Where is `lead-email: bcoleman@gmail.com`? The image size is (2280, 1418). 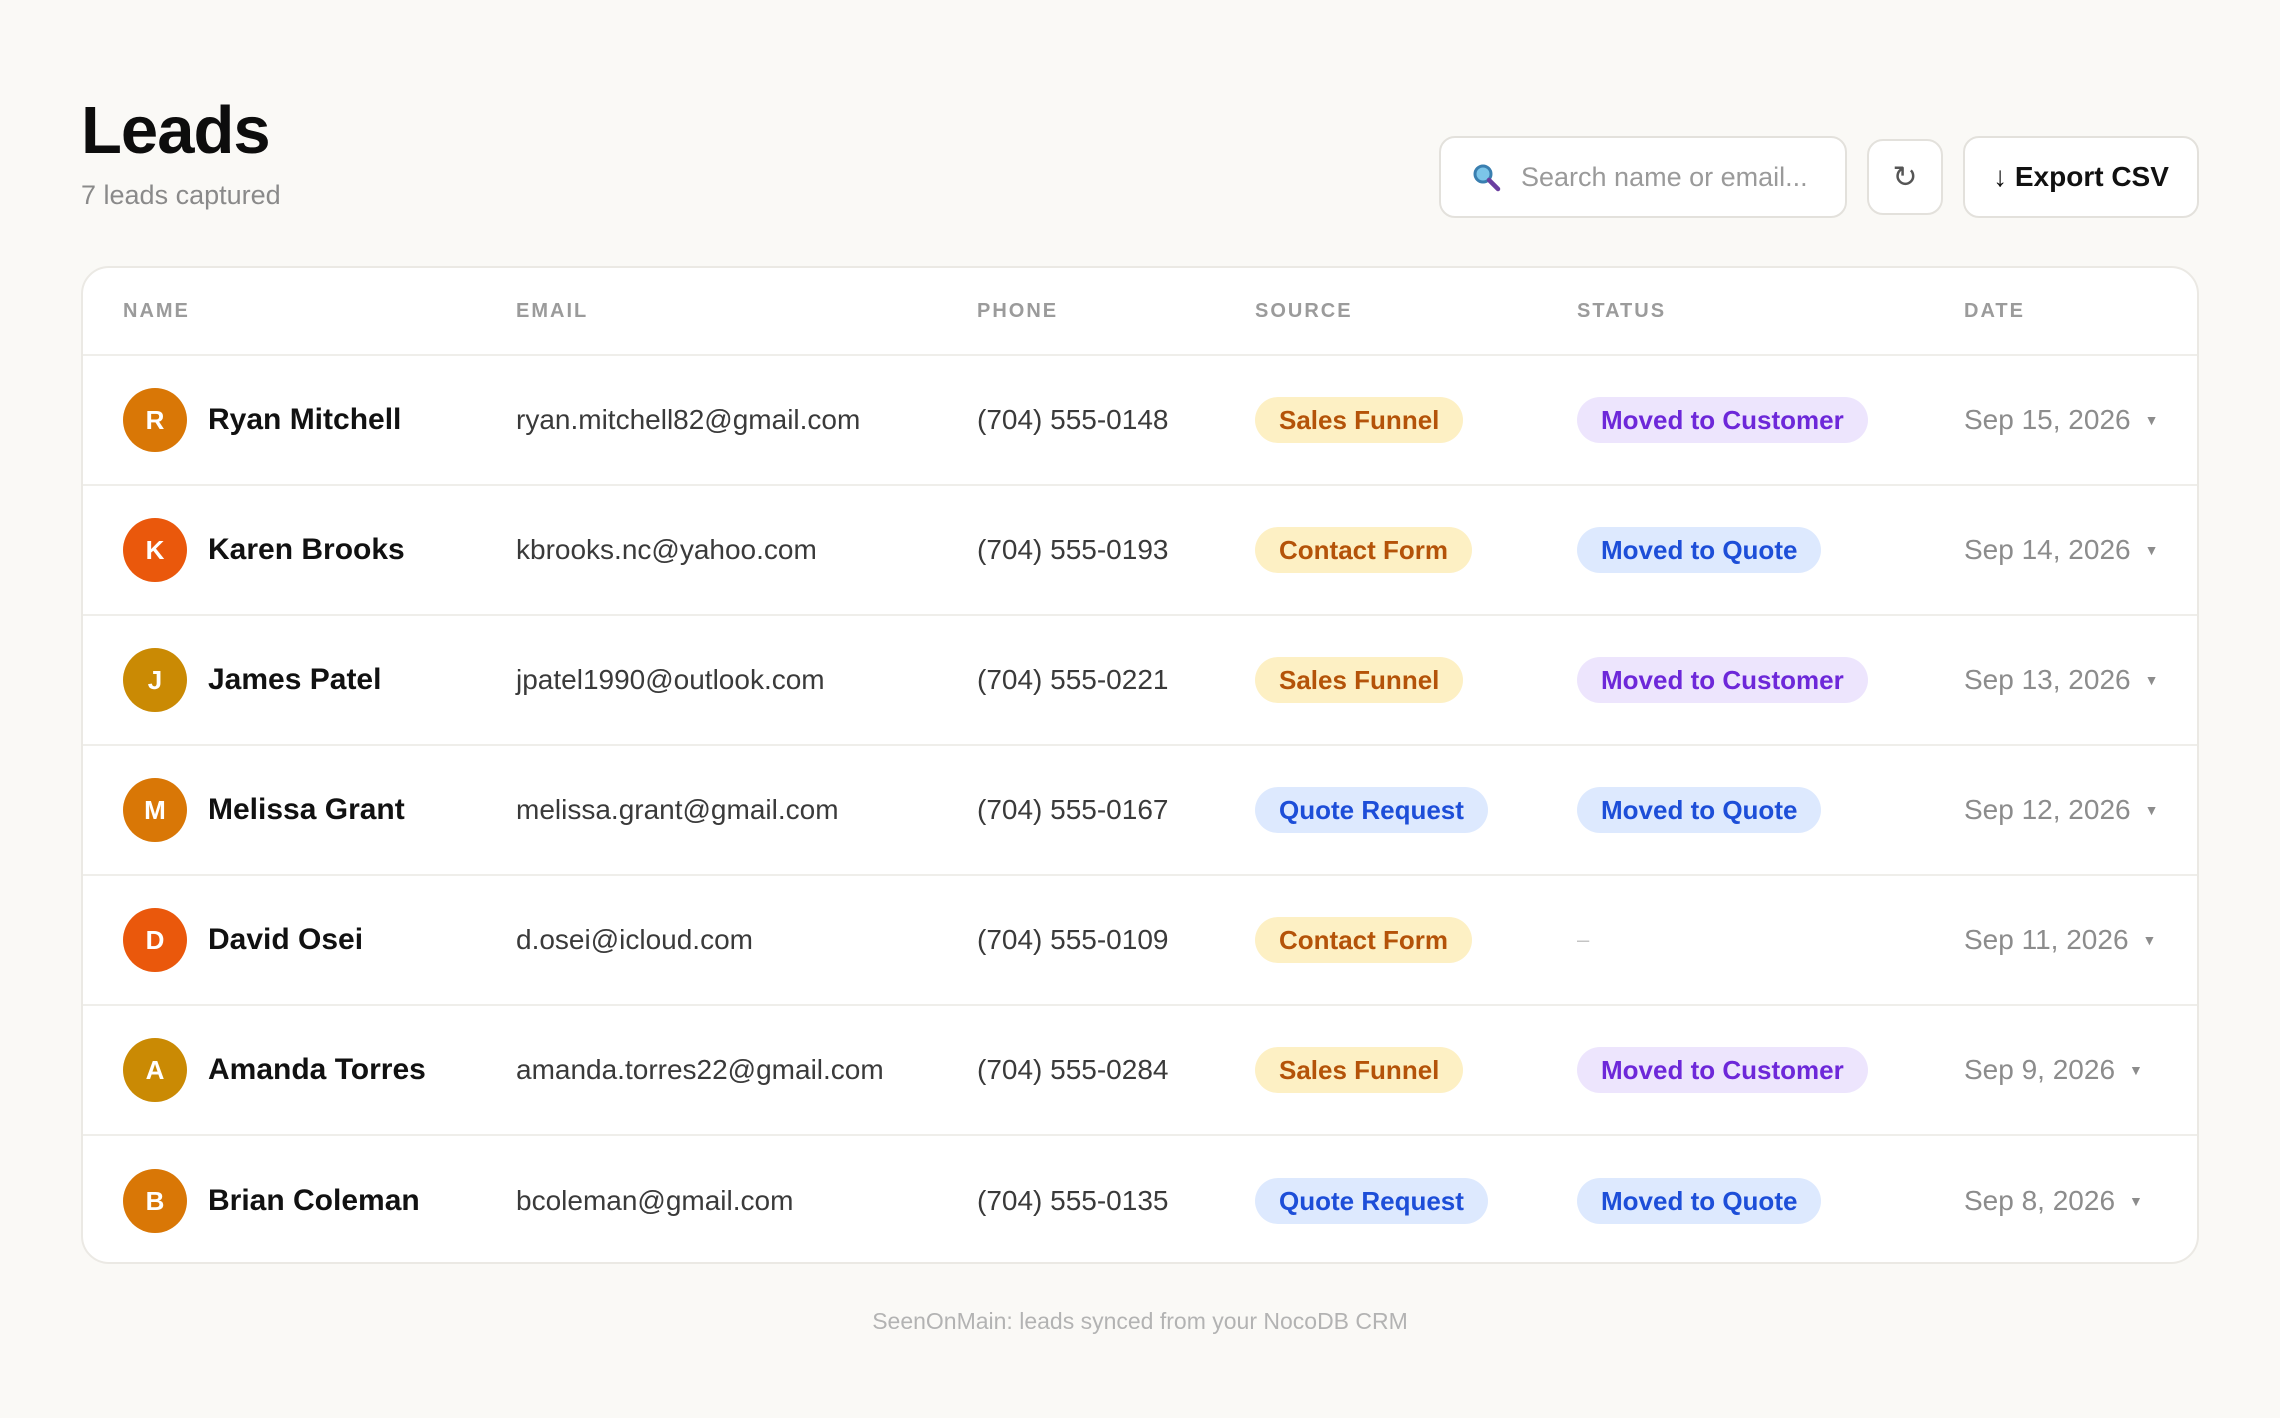 lead-email: bcoleman@gmail.com is located at coordinates (655, 1200).